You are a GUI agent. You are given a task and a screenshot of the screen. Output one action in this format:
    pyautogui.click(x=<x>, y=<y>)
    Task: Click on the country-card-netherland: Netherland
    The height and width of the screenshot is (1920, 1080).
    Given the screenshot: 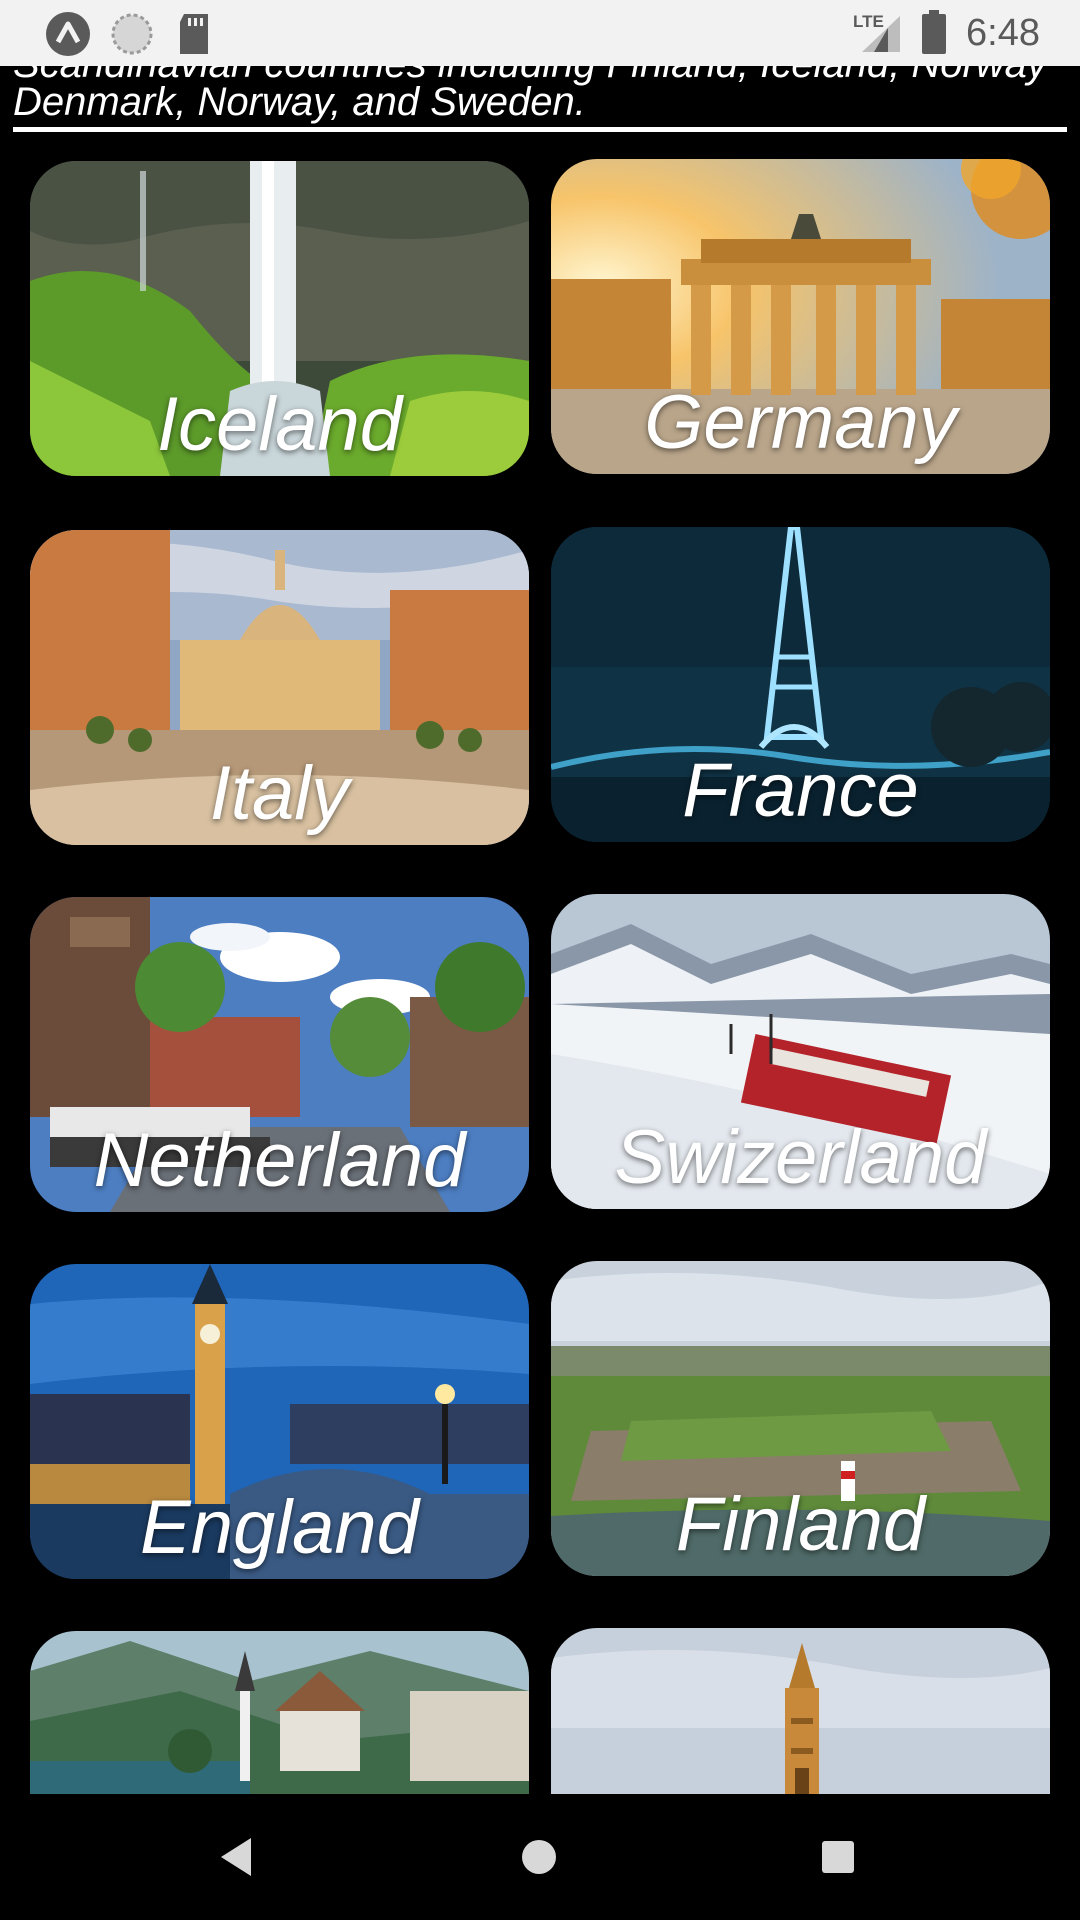 What is the action you would take?
    pyautogui.click(x=279, y=1054)
    